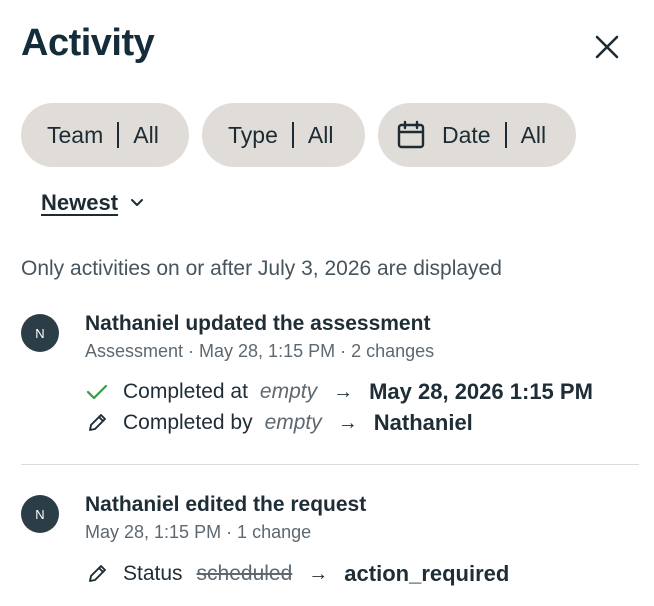  I want to click on activity-title: Nathaniel edited the request, so click(226, 504).